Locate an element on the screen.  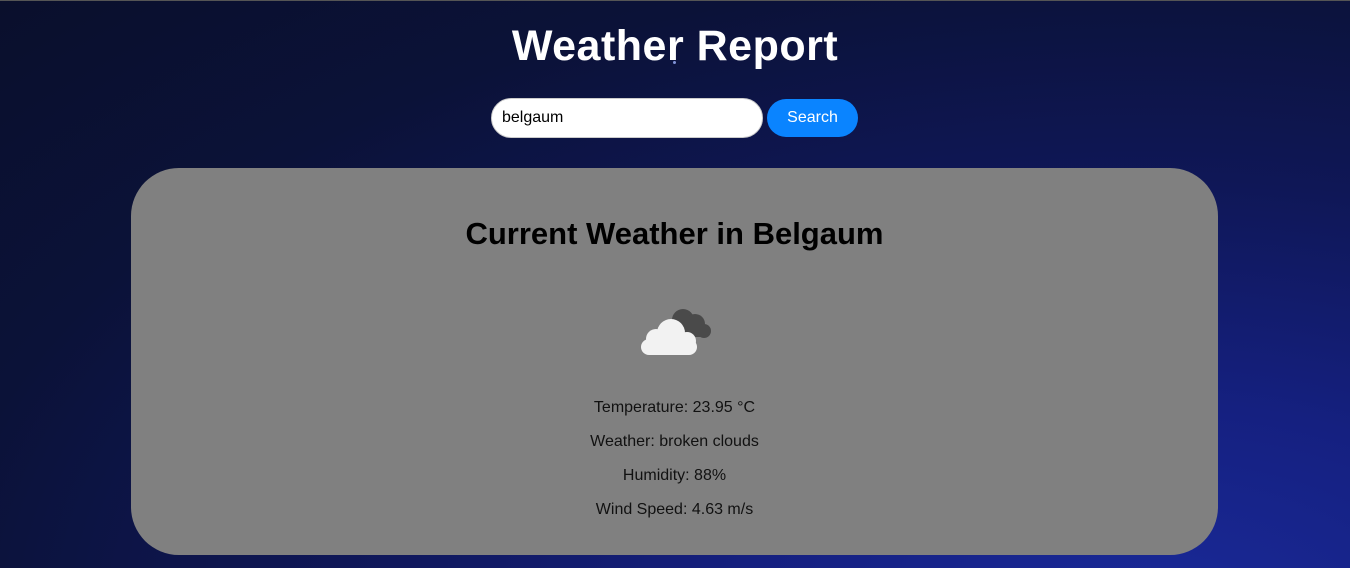
broken-clouds-icon is located at coordinates (676, 332).